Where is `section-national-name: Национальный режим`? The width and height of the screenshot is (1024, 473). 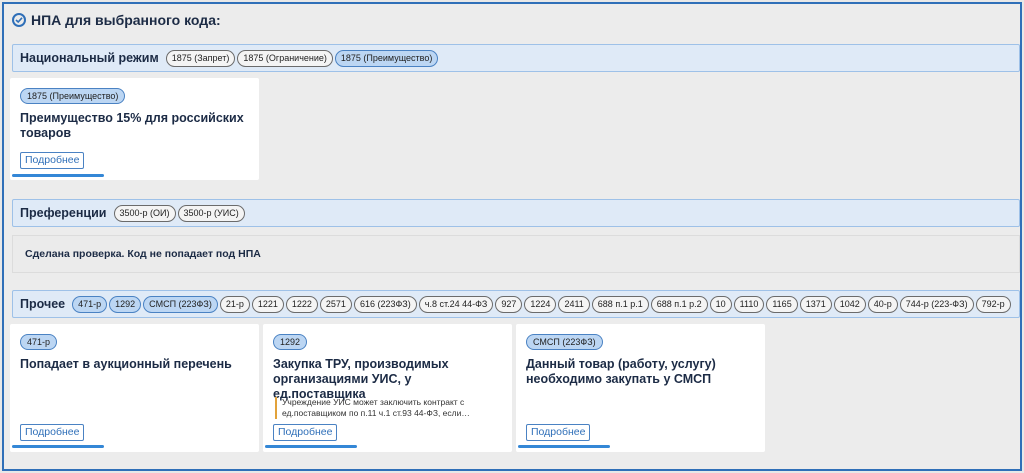 section-national-name: Национальный режим is located at coordinates (89, 58).